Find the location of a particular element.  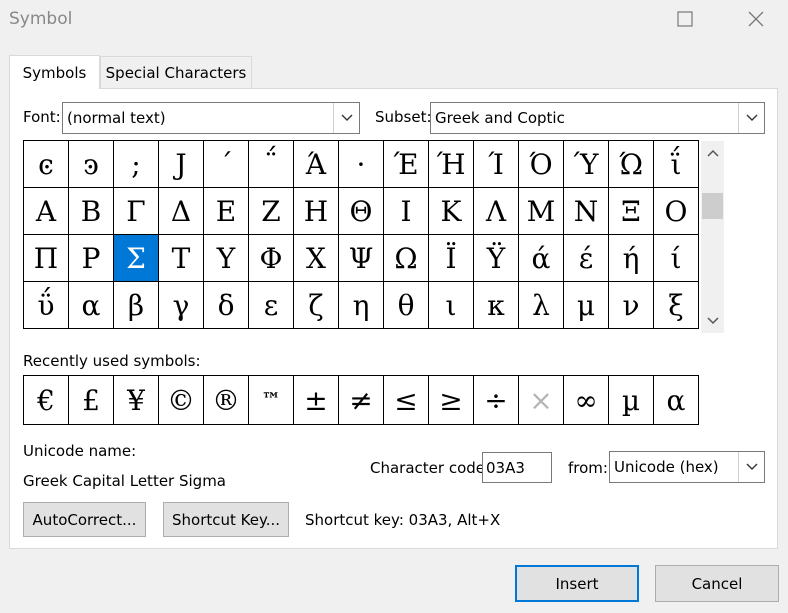

recent-symbol-cell: £ is located at coordinates (91, 400).